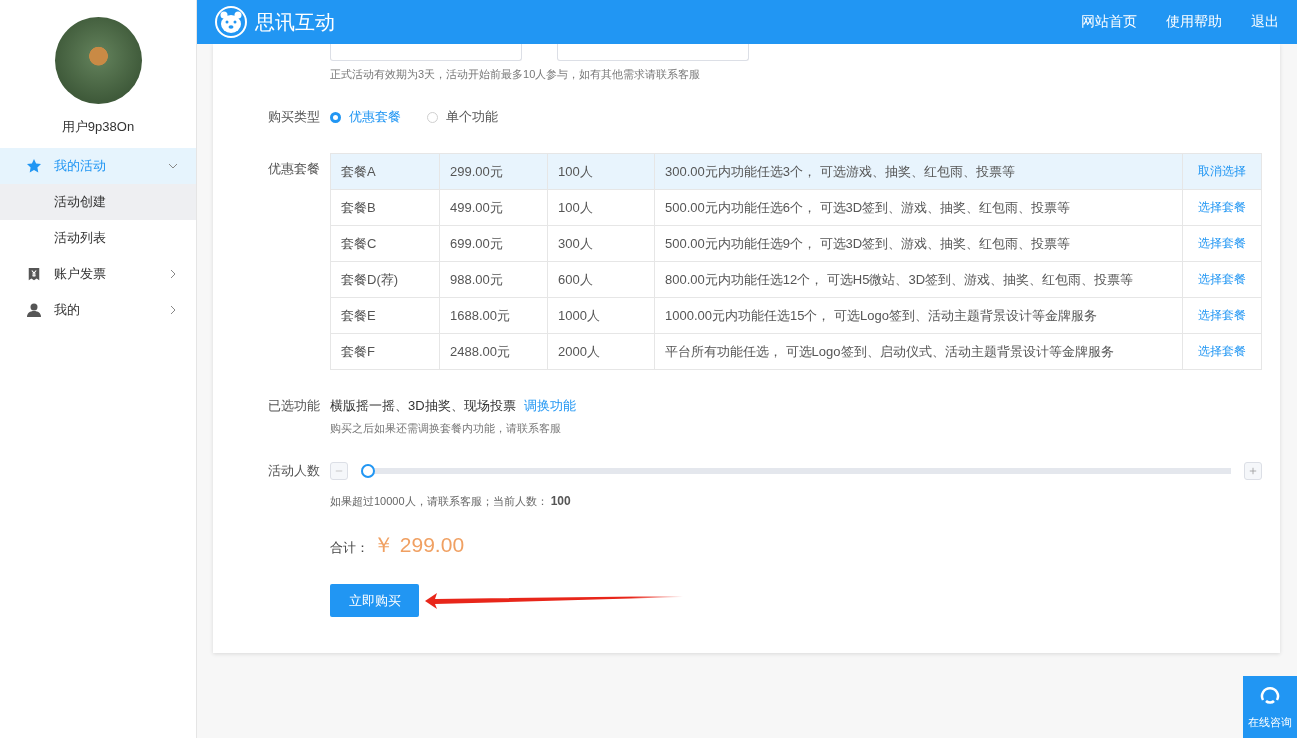 The width and height of the screenshot is (1297, 738). What do you see at coordinates (173, 166) in the screenshot?
I see `chevron-down-icon` at bounding box center [173, 166].